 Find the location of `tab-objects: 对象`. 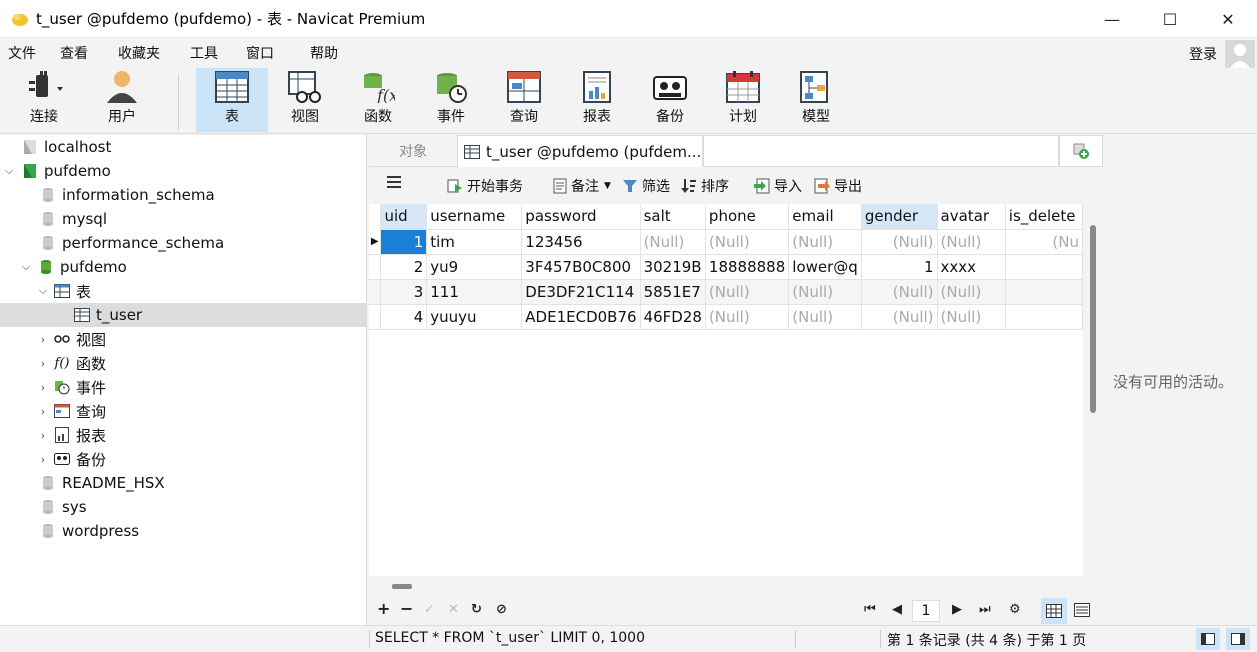

tab-objects: 对象 is located at coordinates (413, 151).